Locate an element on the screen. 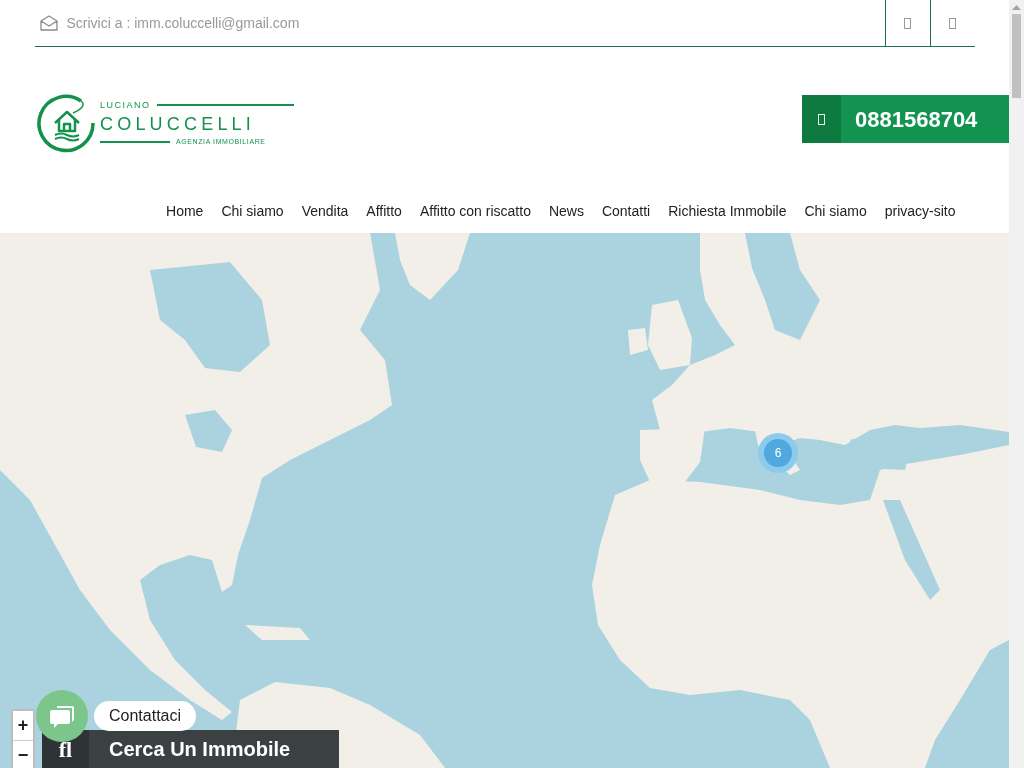 The height and width of the screenshot is (768, 1024). logo-first-name: LUCIANO is located at coordinates (125, 105).